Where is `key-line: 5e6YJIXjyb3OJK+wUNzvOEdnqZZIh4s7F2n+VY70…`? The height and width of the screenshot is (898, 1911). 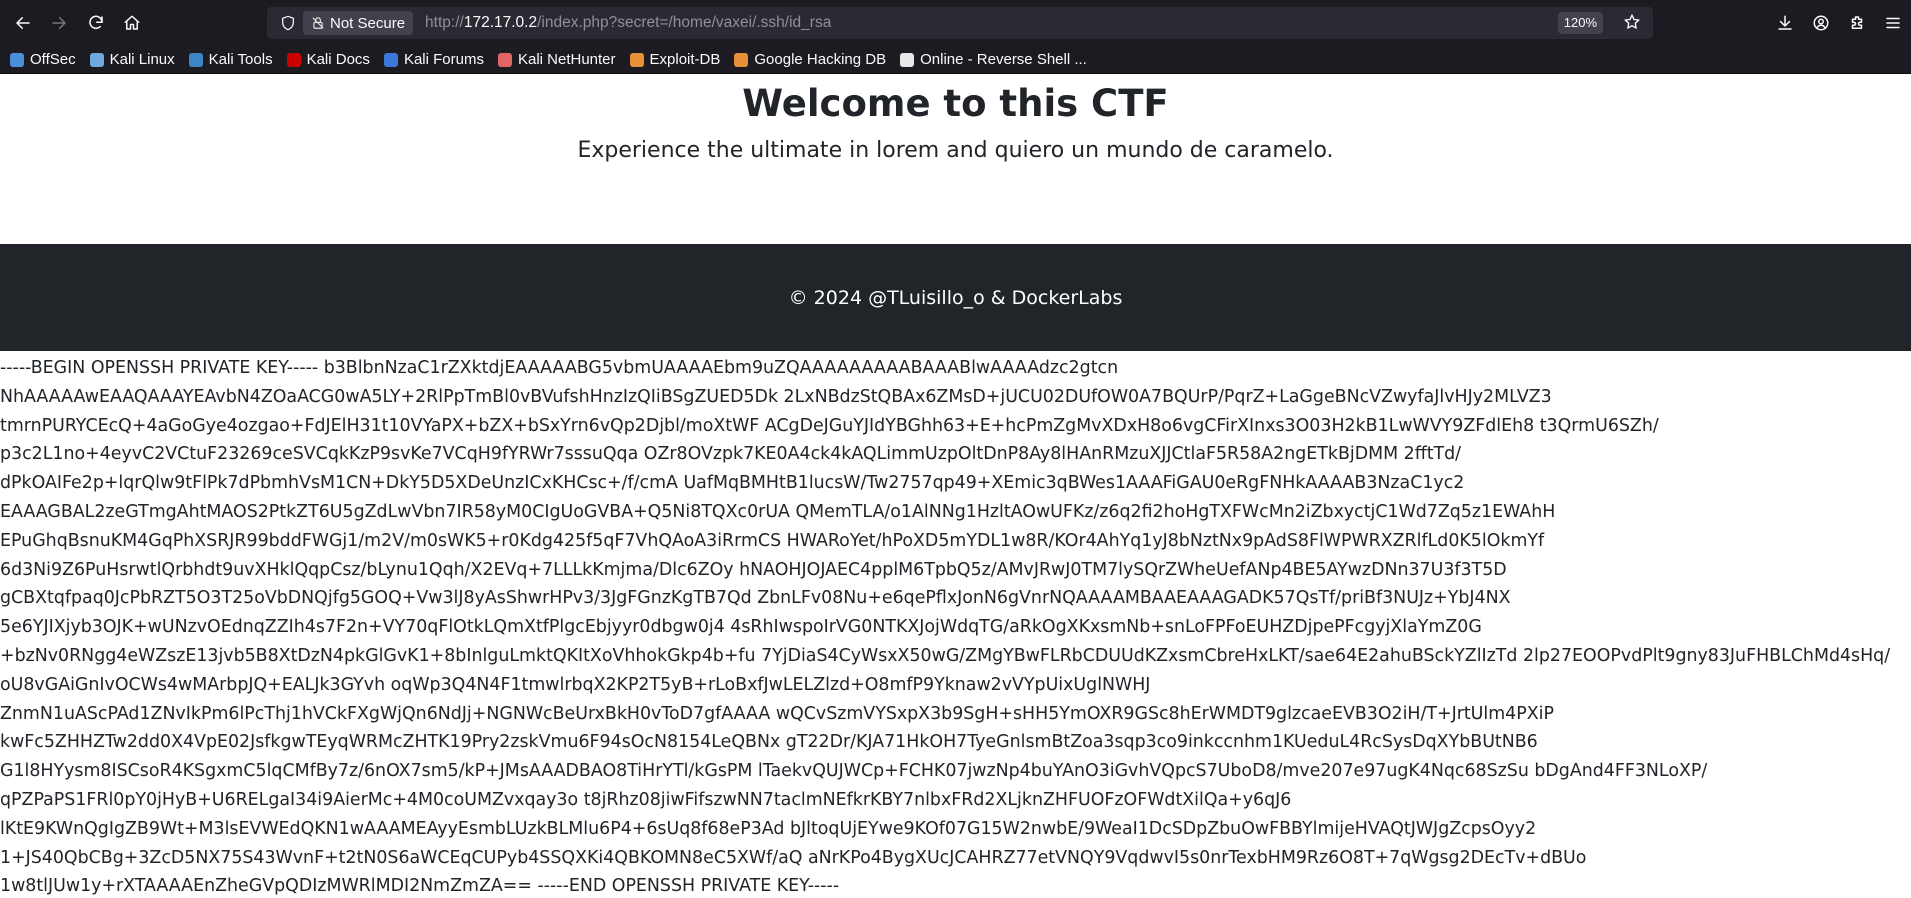
key-line: 5e6YJIXjyb3OJK+wUNzvOEdnqZZIh4s7F2n+VY70… is located at coordinates (741, 627).